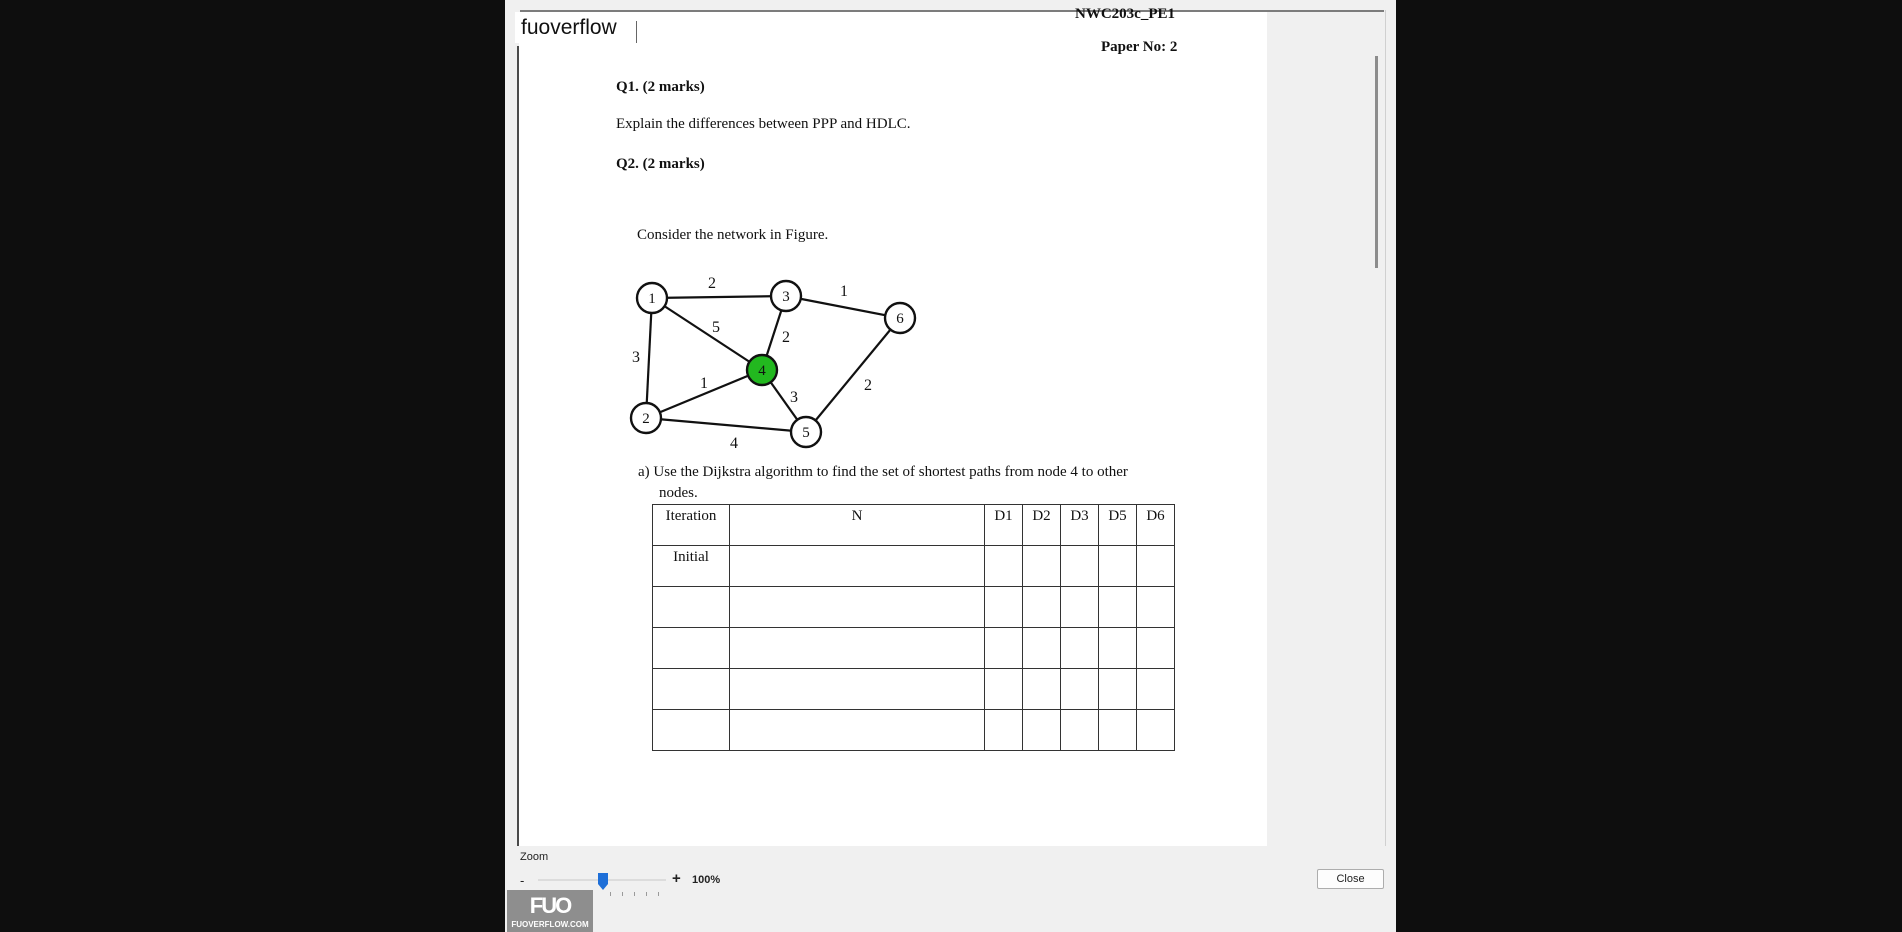 The height and width of the screenshot is (932, 1902). Describe the element at coordinates (706, 880) in the screenshot. I see `zoom-value: 100%` at that location.